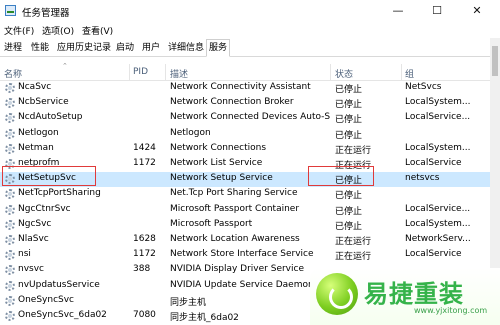  Describe the element at coordinates (188, 302) in the screenshot. I see `service-description: 同步主机` at that location.